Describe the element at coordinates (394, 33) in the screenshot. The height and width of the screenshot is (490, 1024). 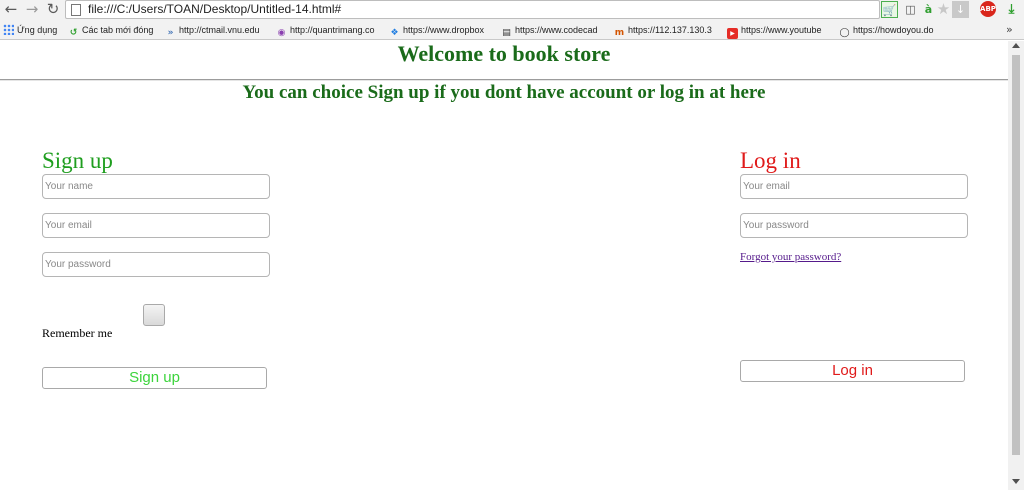
I see `dropbox-icon: ❖` at that location.